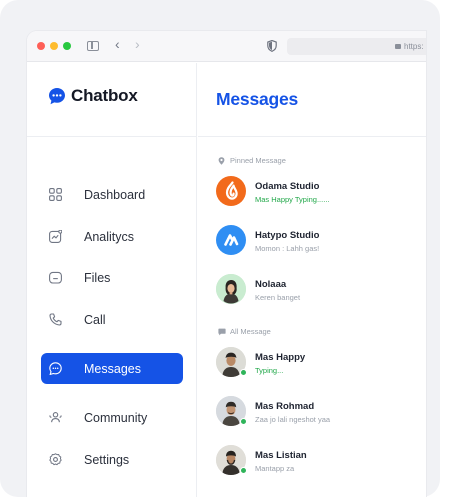  I want to click on sidebar-item-files: Files, so click(112, 277).